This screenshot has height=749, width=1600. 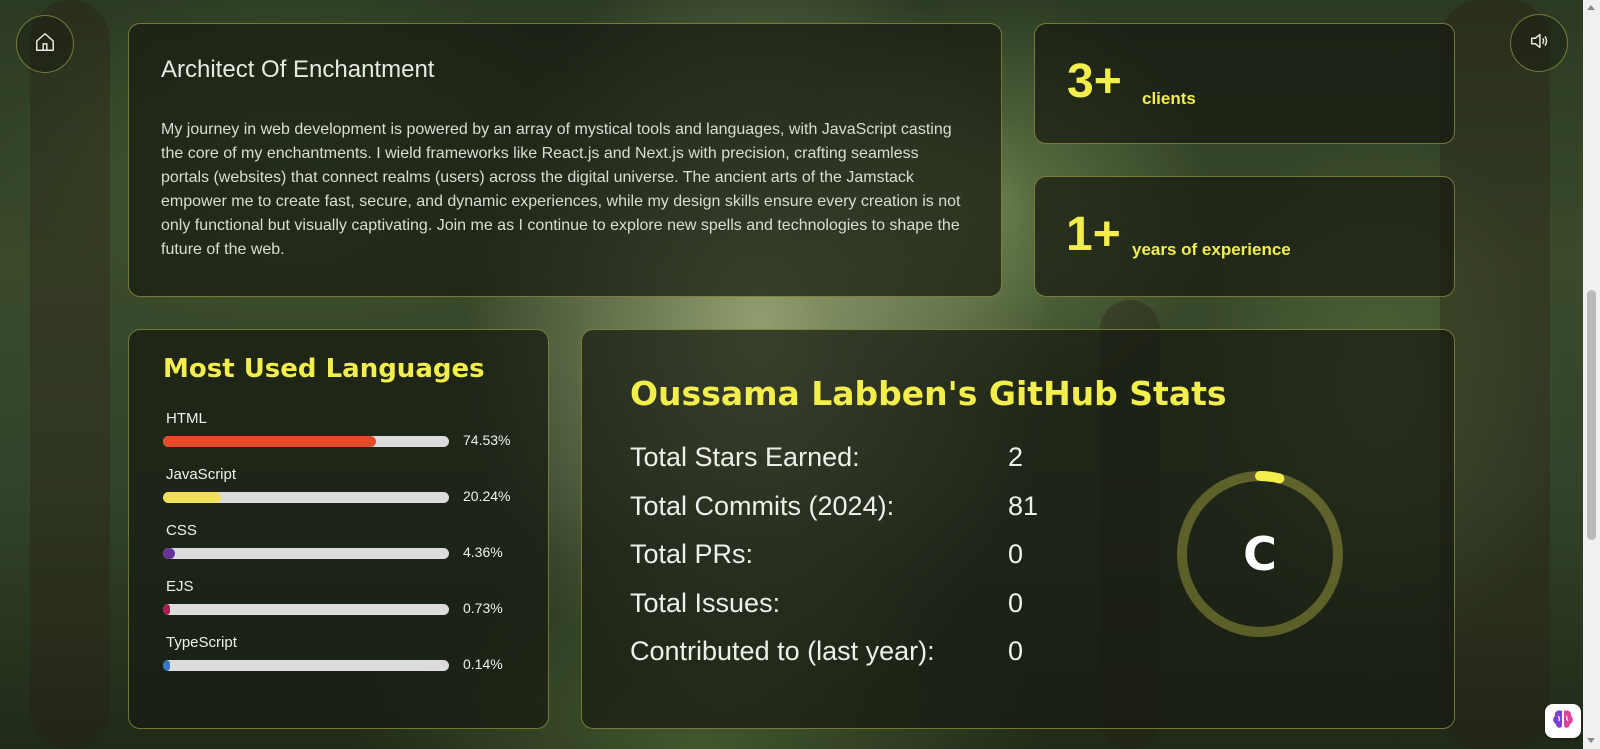 What do you see at coordinates (850, 605) in the screenshot?
I see `github-stat-row: Total Issues: 0` at bounding box center [850, 605].